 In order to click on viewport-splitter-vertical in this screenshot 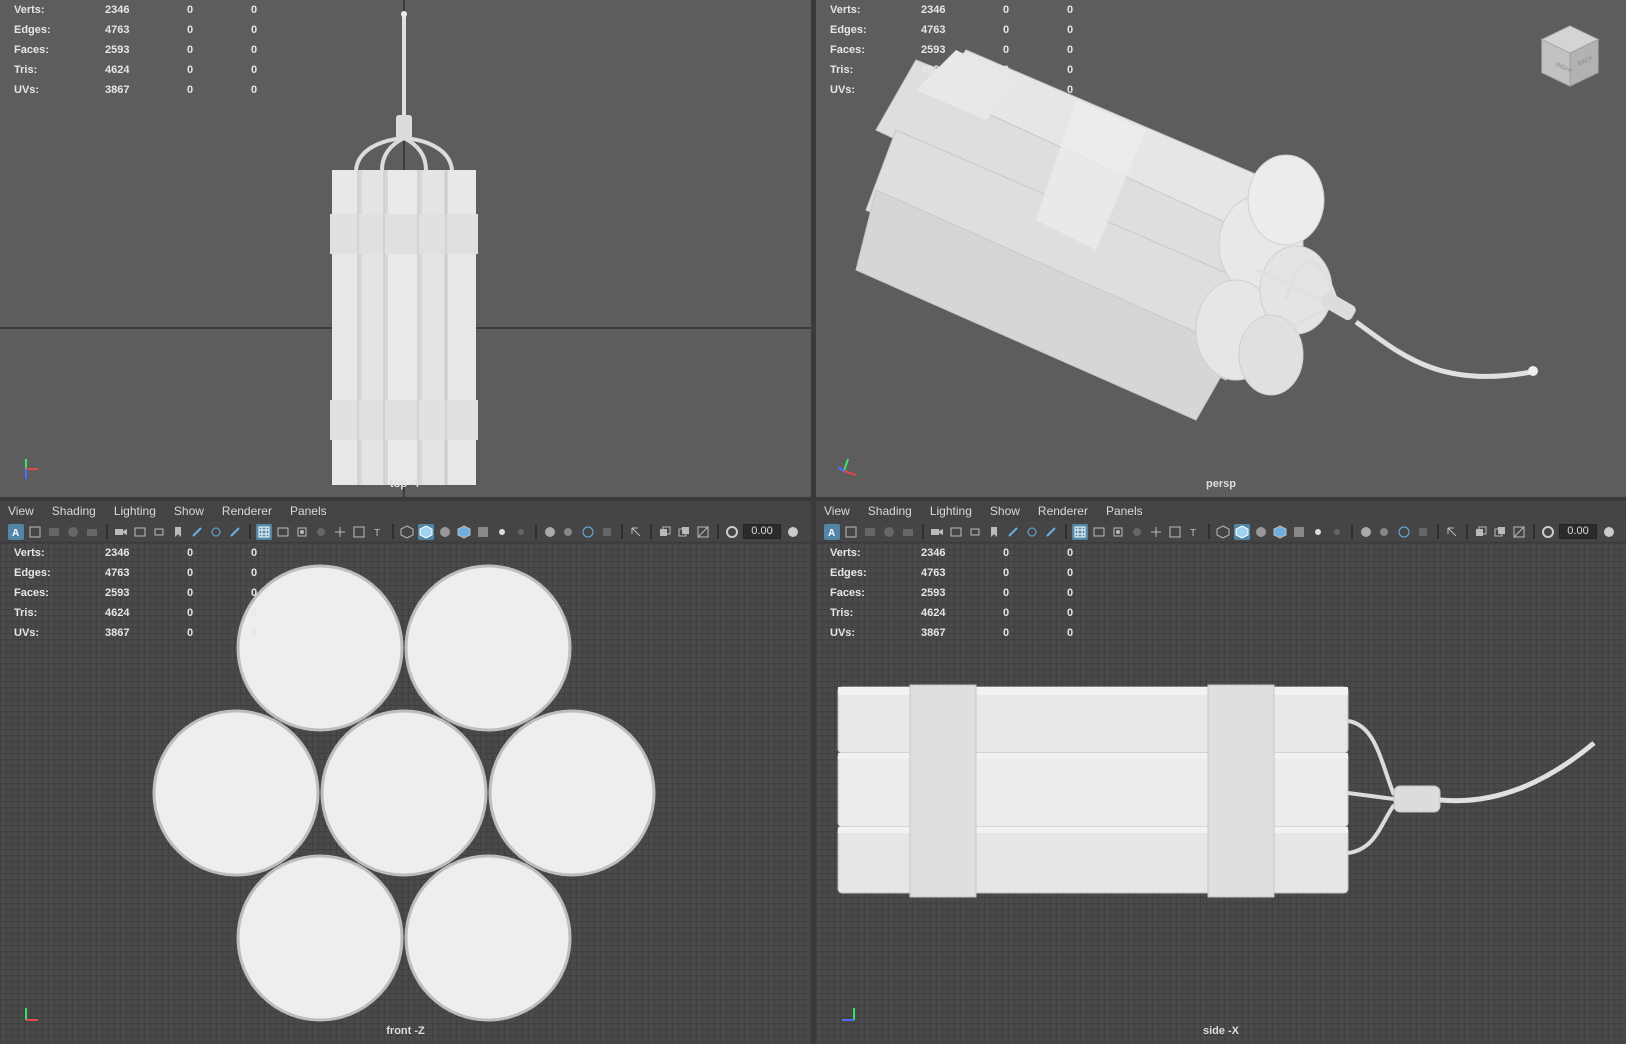, I will do `click(813, 522)`.